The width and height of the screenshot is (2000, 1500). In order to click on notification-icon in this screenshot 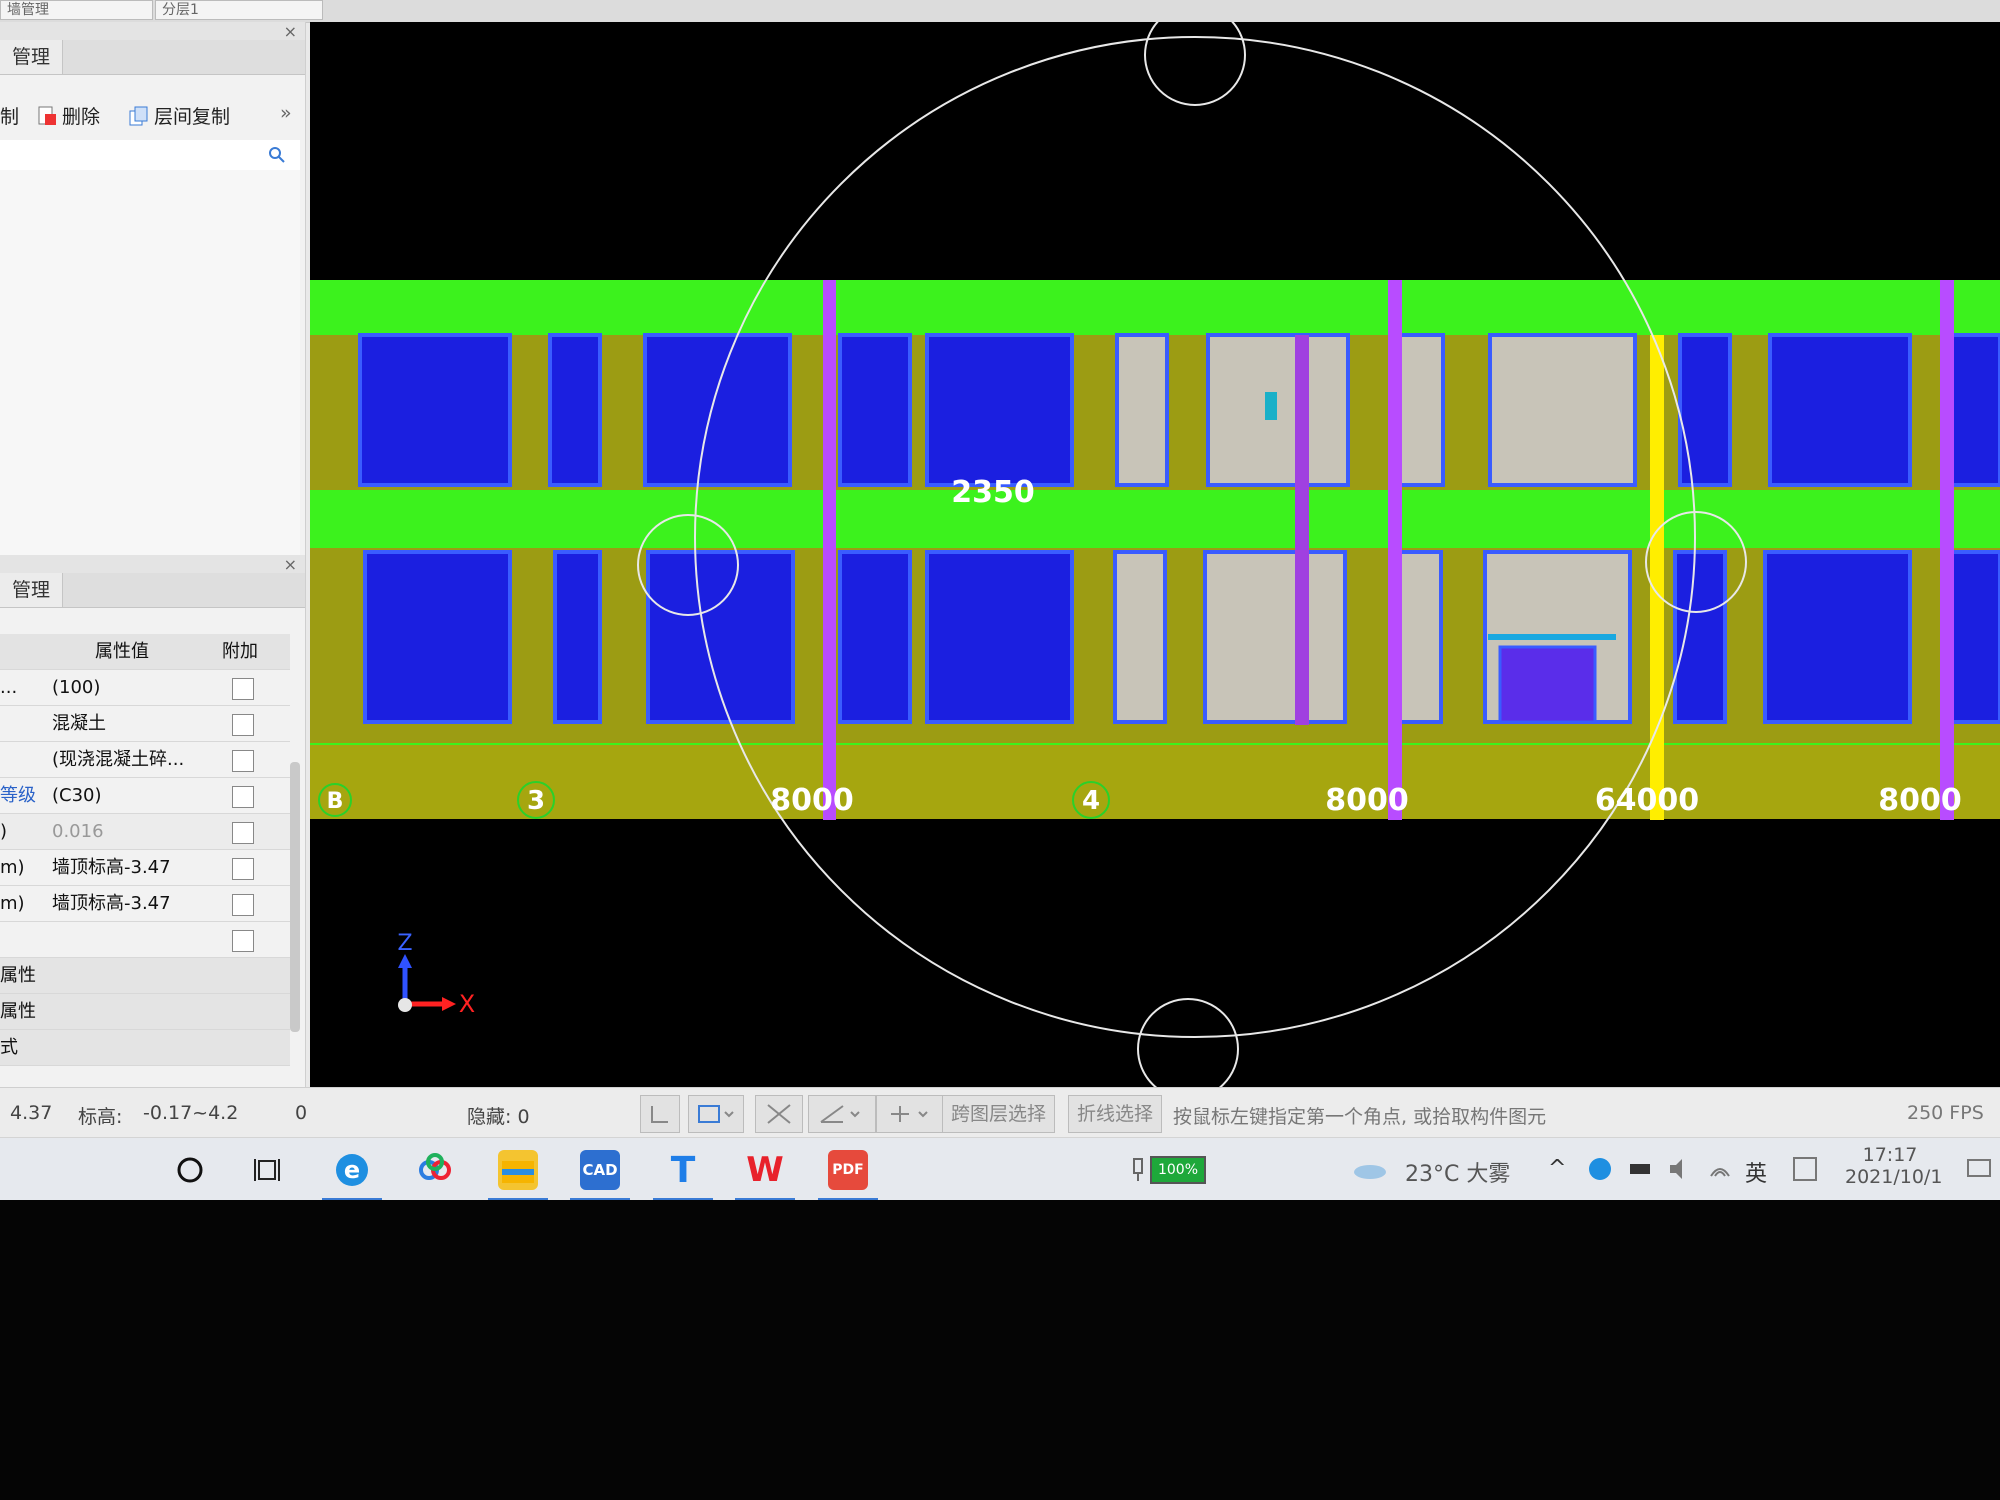, I will do `click(1979, 1170)`.